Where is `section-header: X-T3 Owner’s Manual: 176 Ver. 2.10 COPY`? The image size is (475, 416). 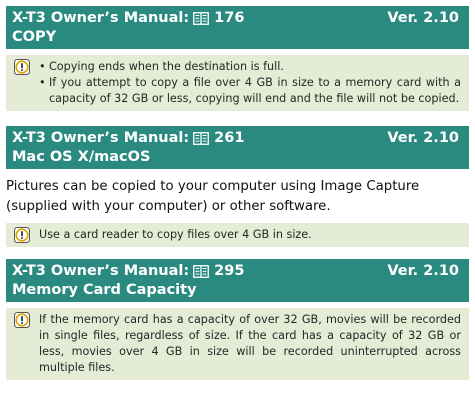 section-header: X-T3 Owner’s Manual: 176 Ver. 2.10 COPY is located at coordinates (237, 27).